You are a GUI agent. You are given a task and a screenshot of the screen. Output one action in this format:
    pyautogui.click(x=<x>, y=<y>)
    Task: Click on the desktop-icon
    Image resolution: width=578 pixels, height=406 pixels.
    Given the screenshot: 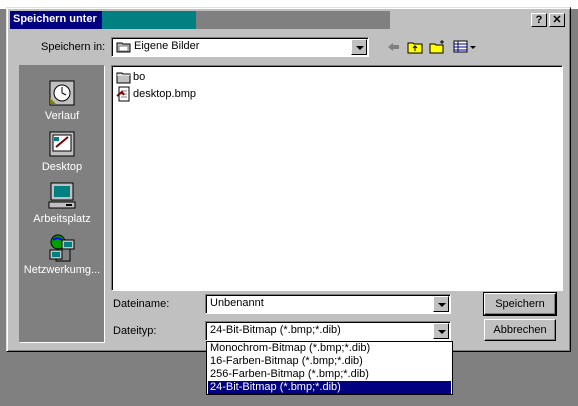 What is the action you would take?
    pyautogui.click(x=62, y=144)
    